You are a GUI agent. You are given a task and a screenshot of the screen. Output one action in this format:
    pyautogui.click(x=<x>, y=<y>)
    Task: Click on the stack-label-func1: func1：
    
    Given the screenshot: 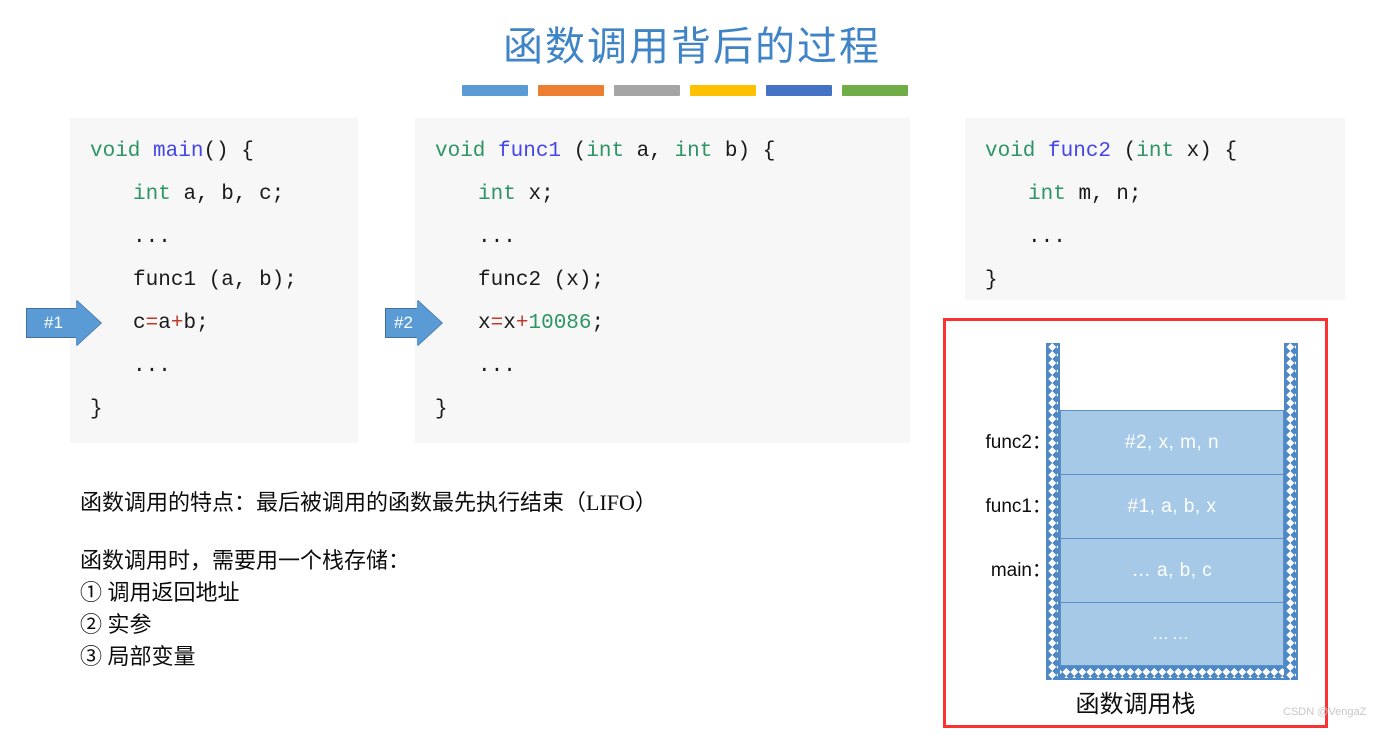 What is the action you would take?
    pyautogui.click(x=1018, y=506)
    